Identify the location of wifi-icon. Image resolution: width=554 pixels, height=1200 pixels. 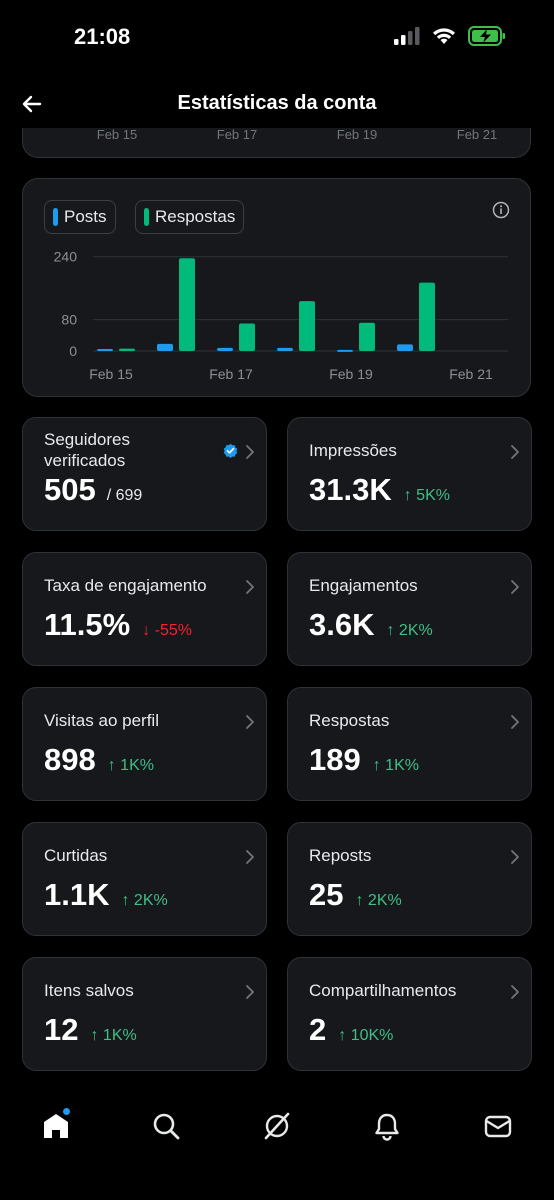
(444, 36).